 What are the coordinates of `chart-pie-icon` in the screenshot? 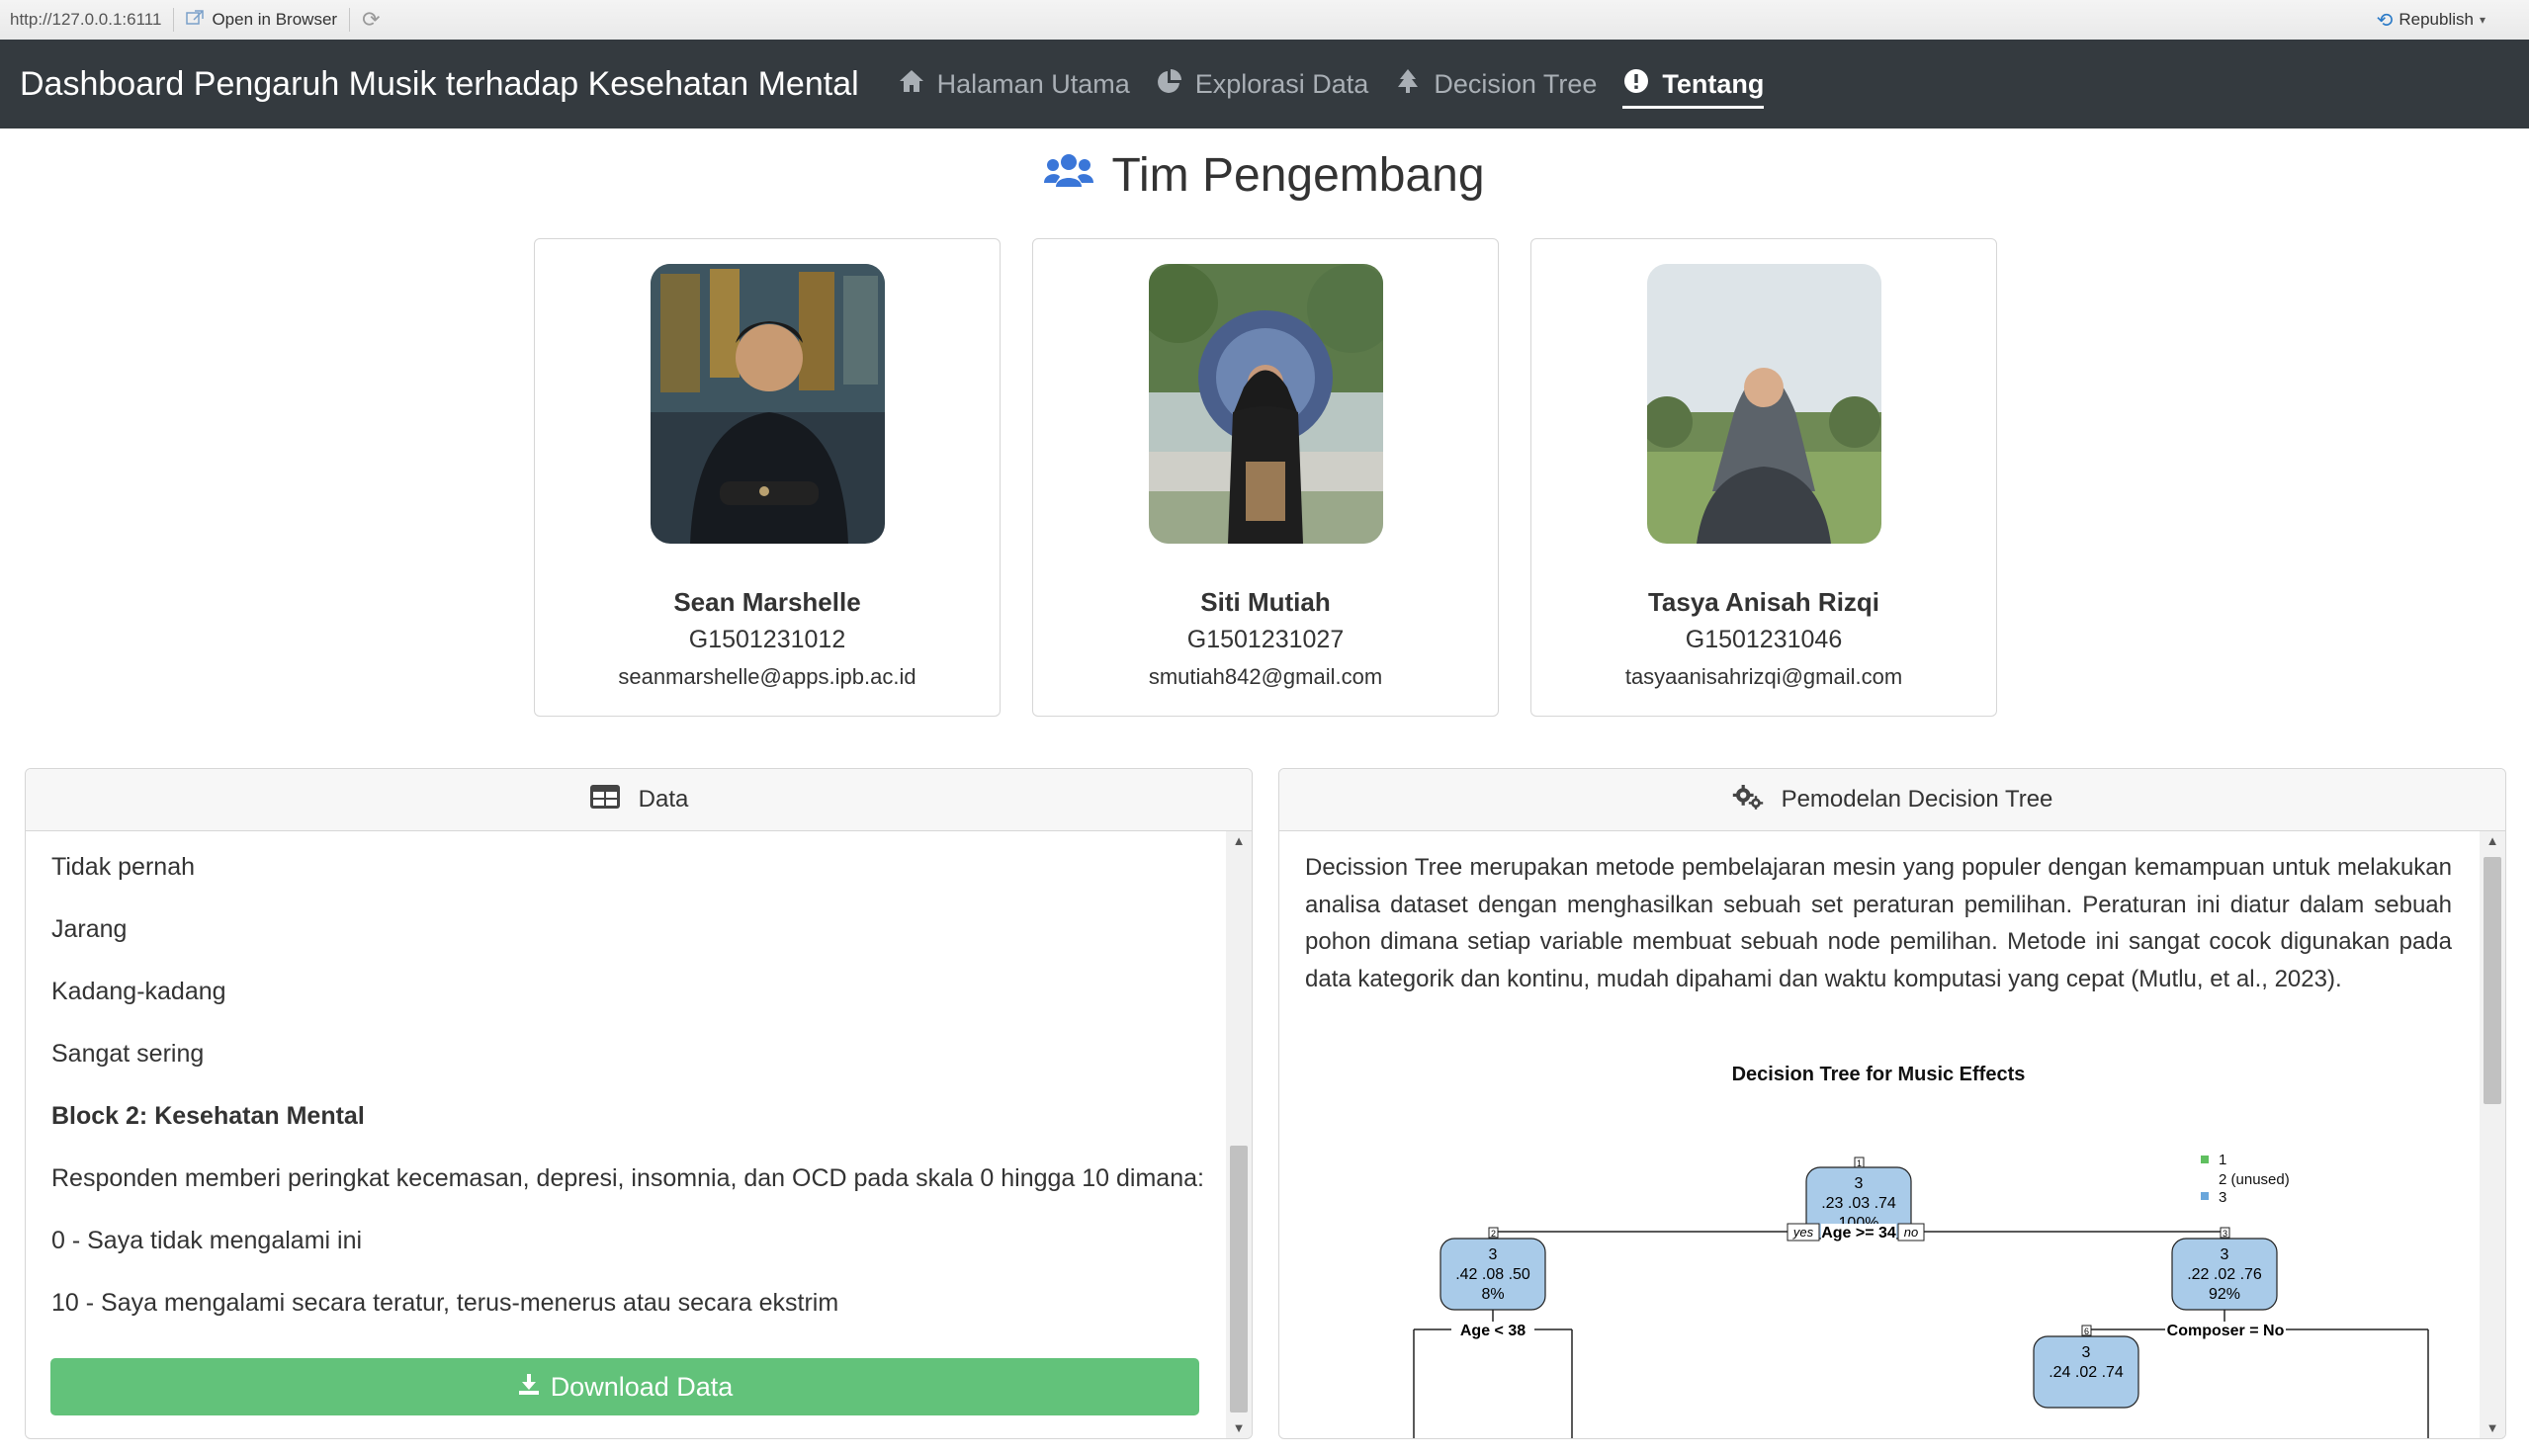 It's located at (1169, 84).